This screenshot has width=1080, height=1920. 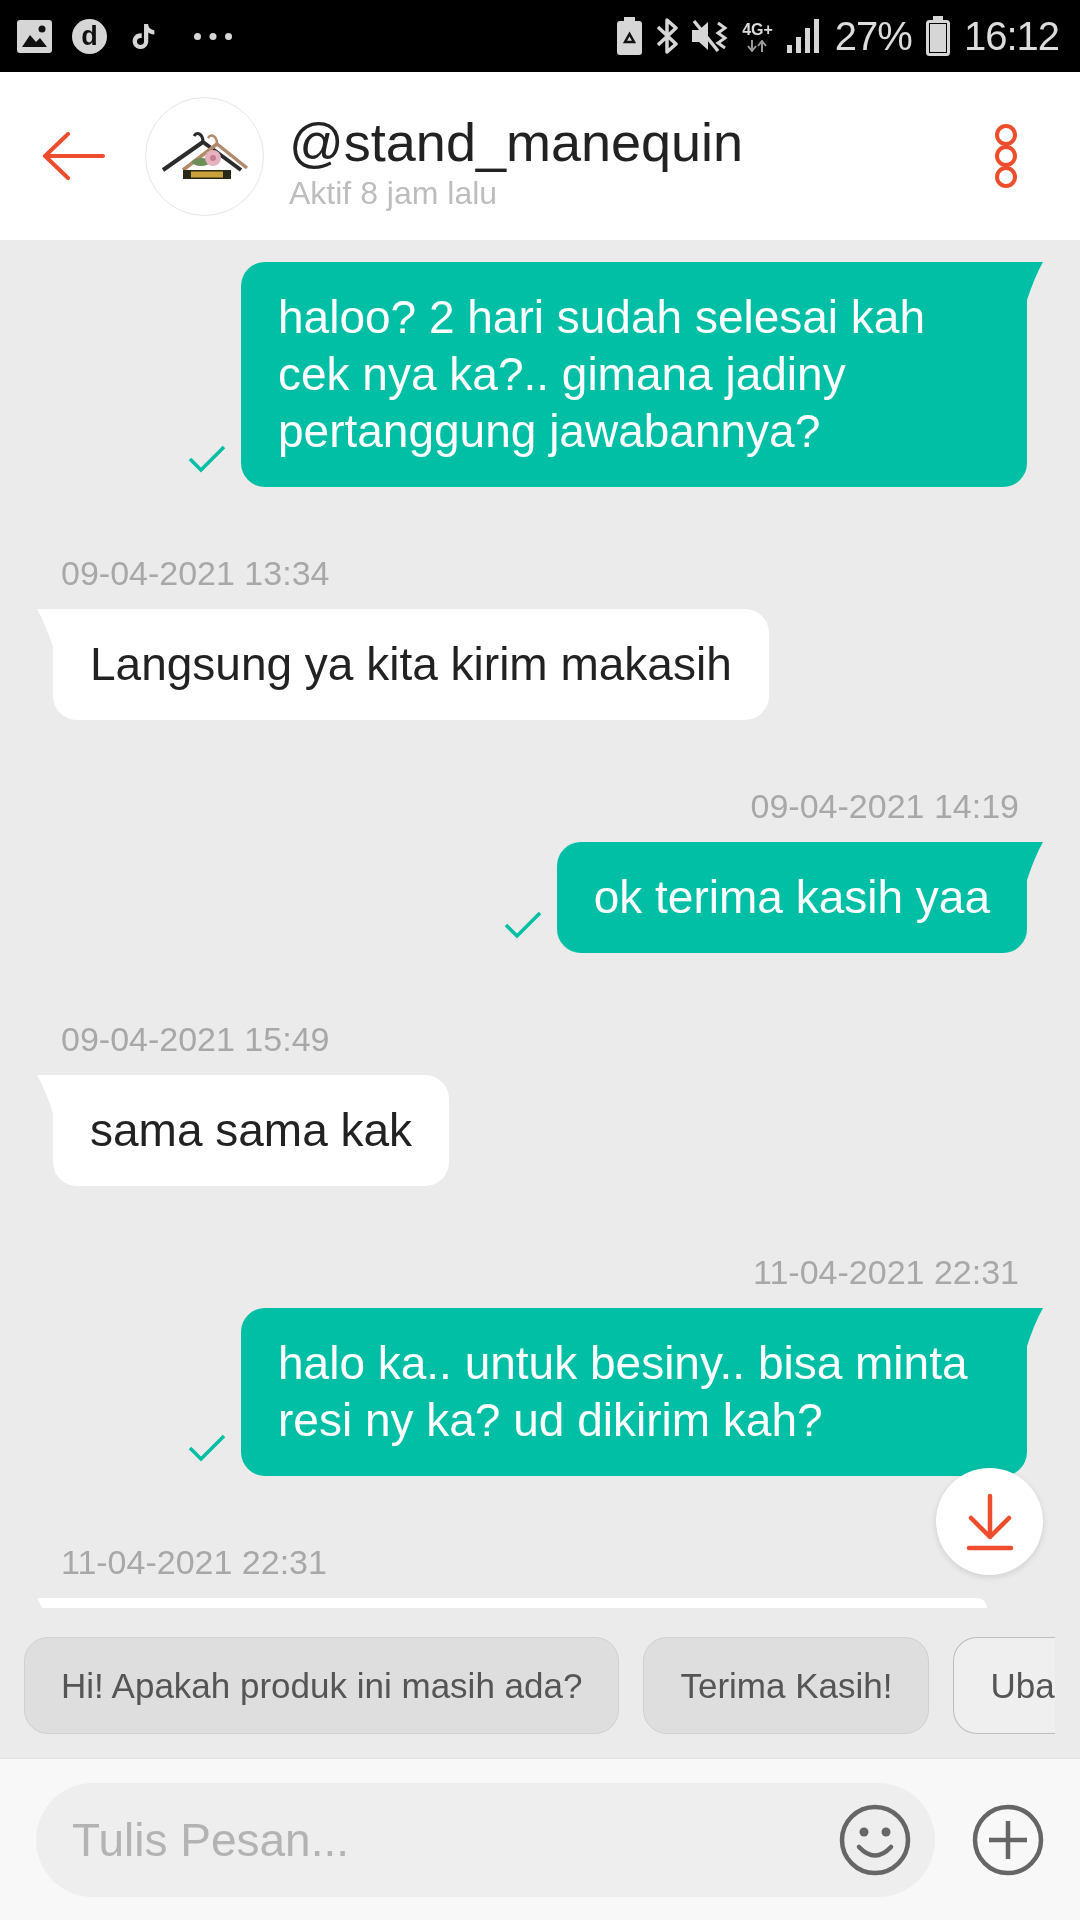 What do you see at coordinates (667, 36) in the screenshot?
I see `bluetooth-icon` at bounding box center [667, 36].